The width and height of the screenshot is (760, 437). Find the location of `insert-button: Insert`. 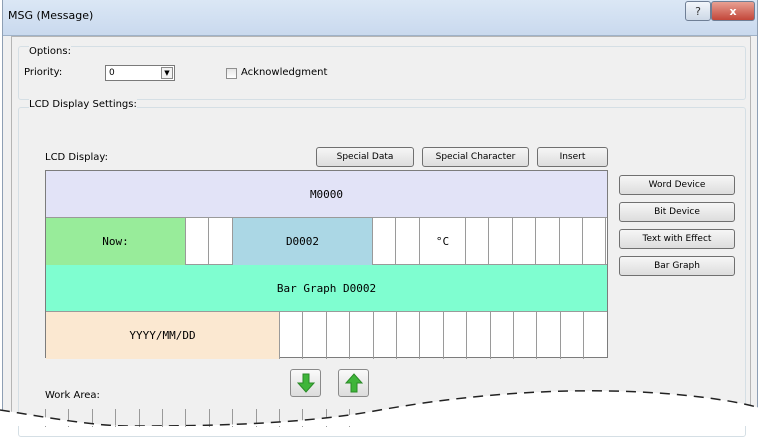

insert-button: Insert is located at coordinates (572, 157).